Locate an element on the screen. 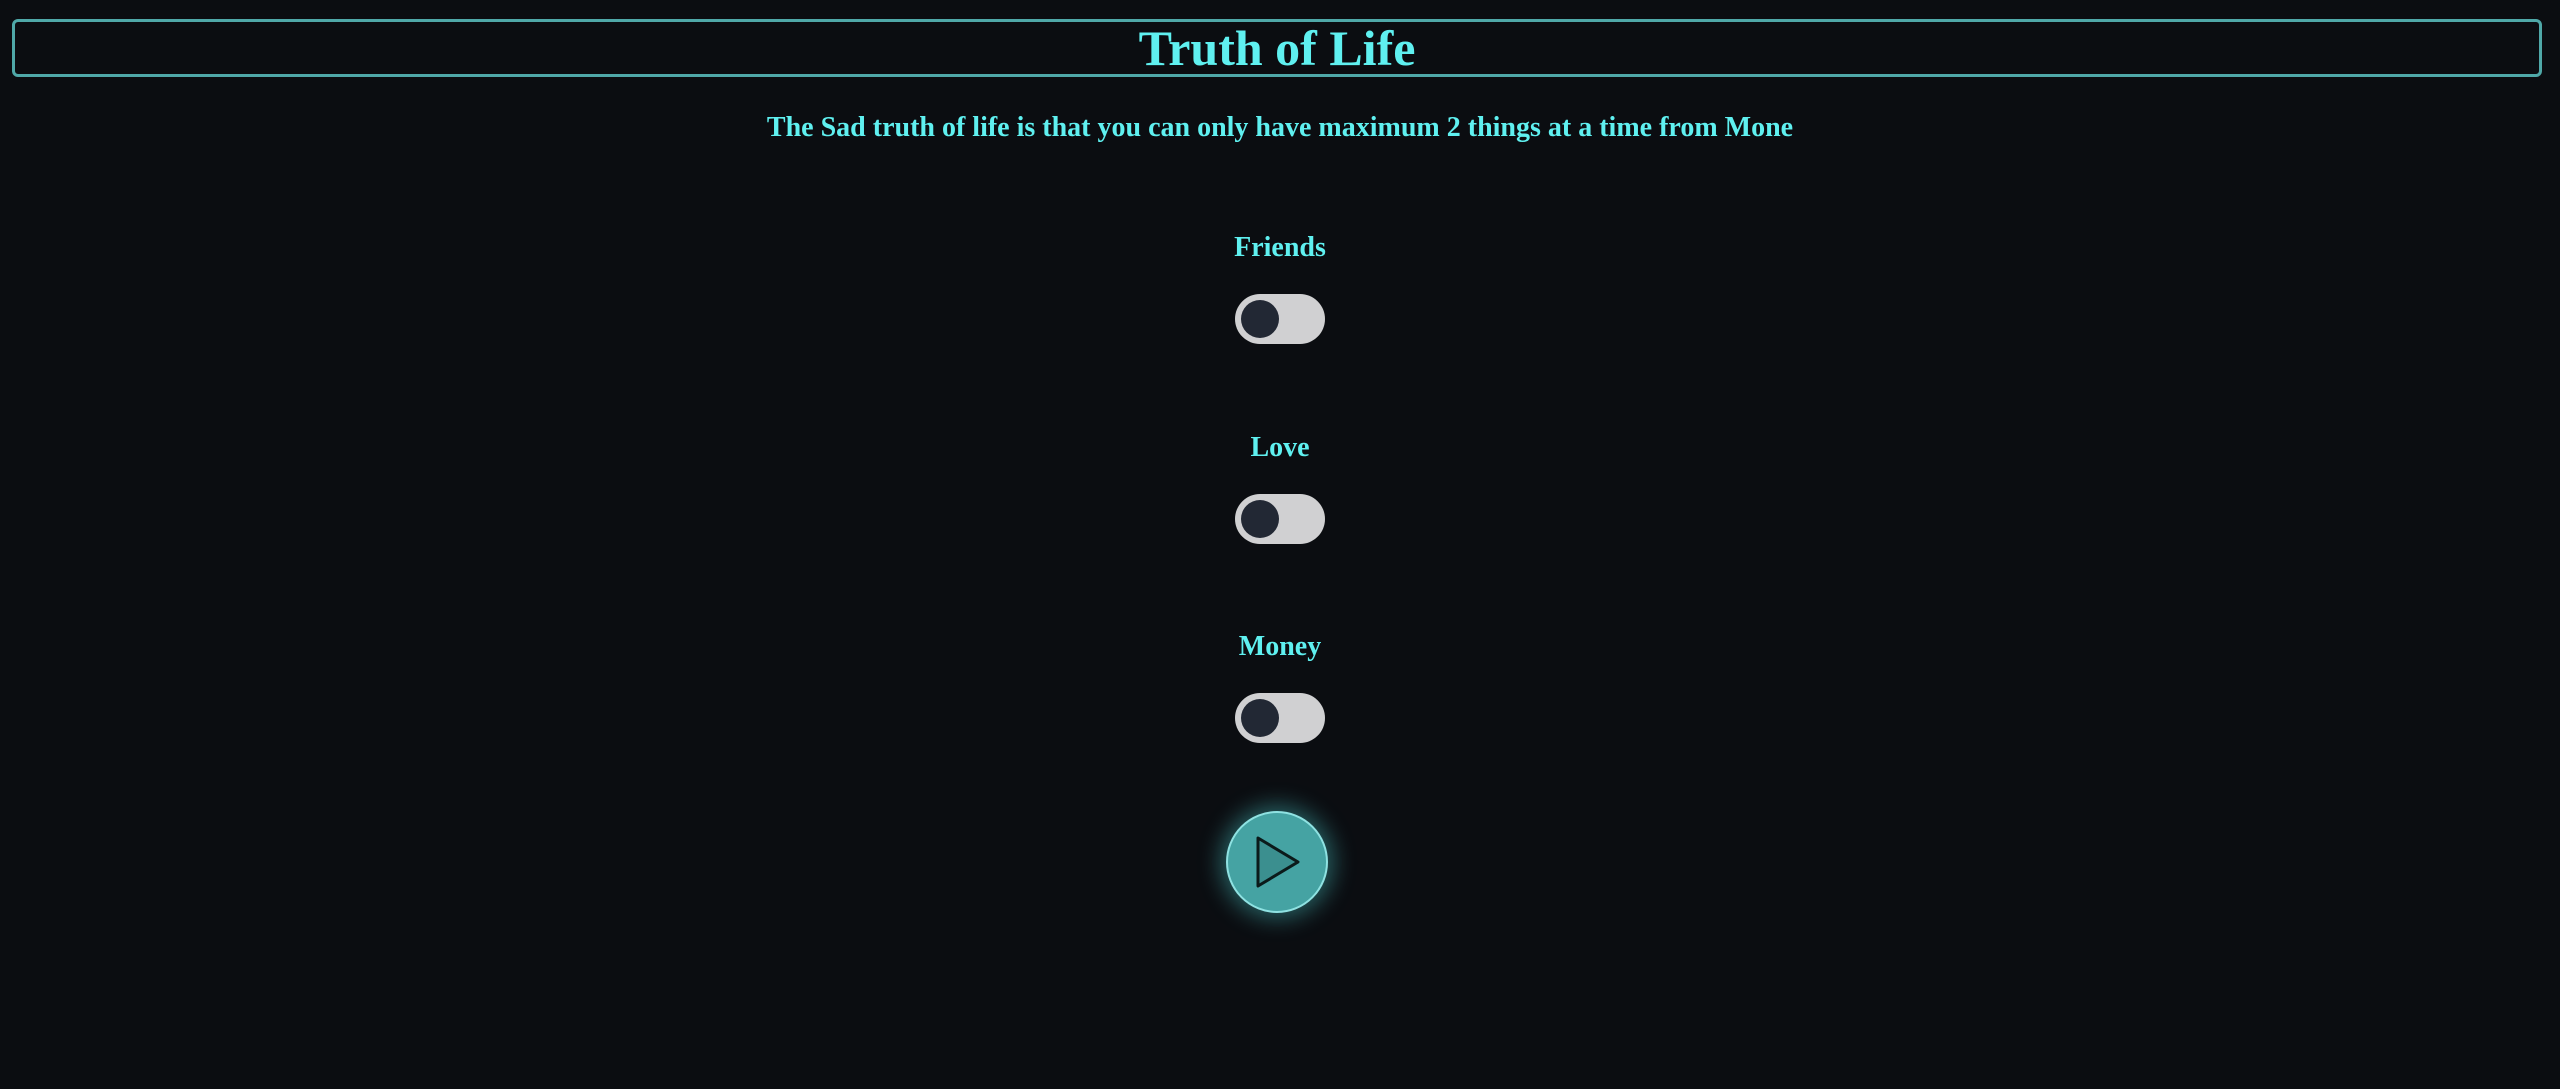 The height and width of the screenshot is (1089, 2560). option-label-love: Love is located at coordinates (1280, 447).